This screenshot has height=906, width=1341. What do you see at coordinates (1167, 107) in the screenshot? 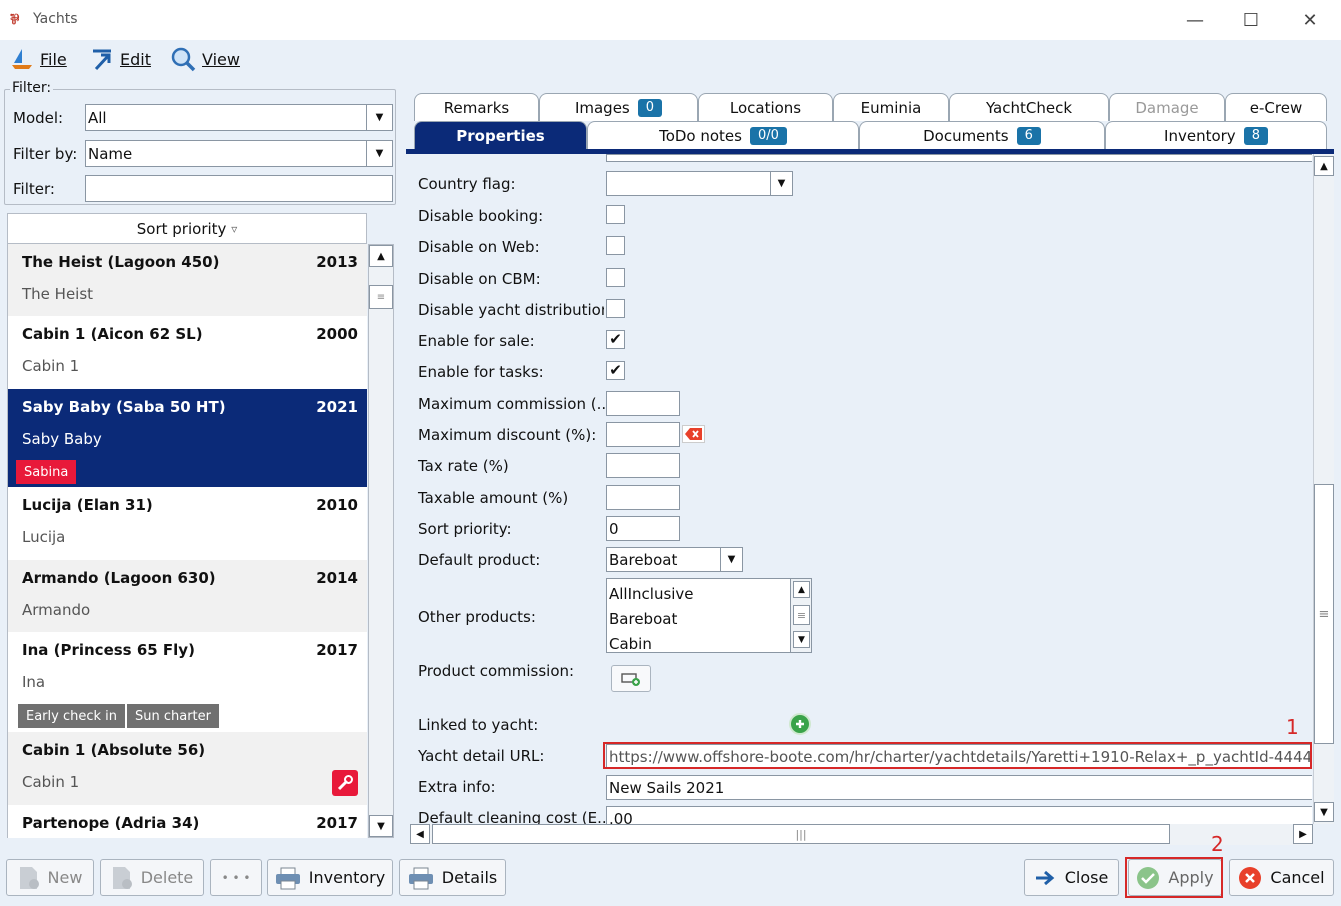
I see `tab-damage: Damage` at bounding box center [1167, 107].